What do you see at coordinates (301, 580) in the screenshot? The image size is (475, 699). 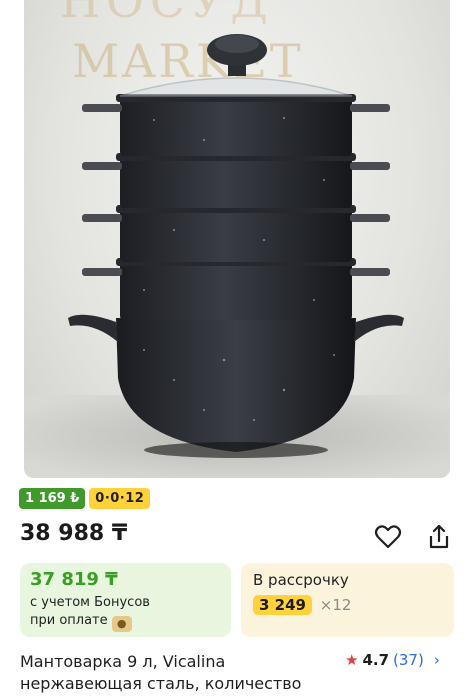 I see `installment-title: В рассрочку` at bounding box center [301, 580].